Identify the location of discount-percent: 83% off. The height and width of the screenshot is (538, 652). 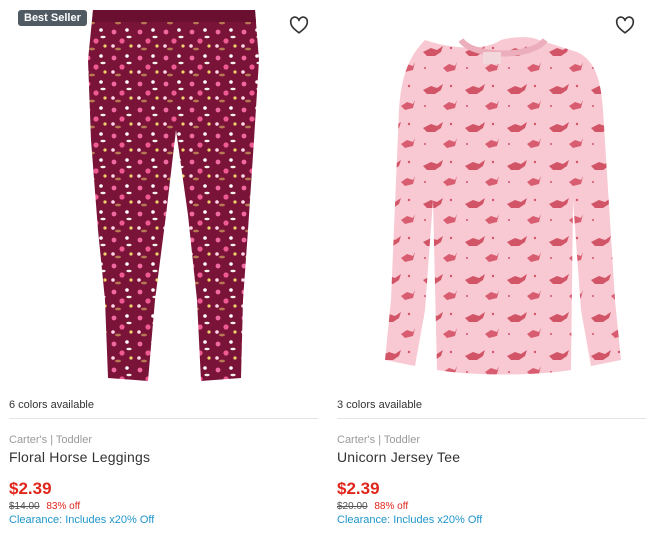
(63, 506).